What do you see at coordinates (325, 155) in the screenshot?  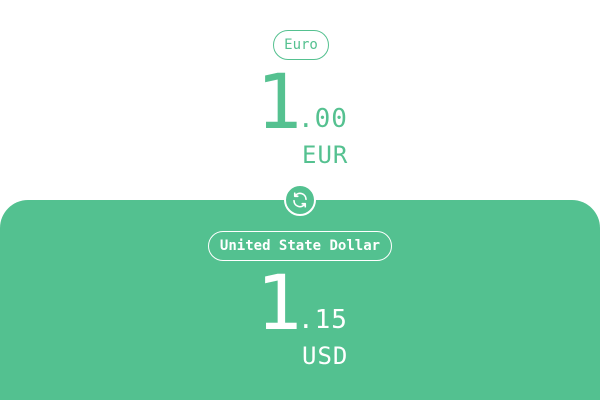 I see `from-currency-code: EUR` at bounding box center [325, 155].